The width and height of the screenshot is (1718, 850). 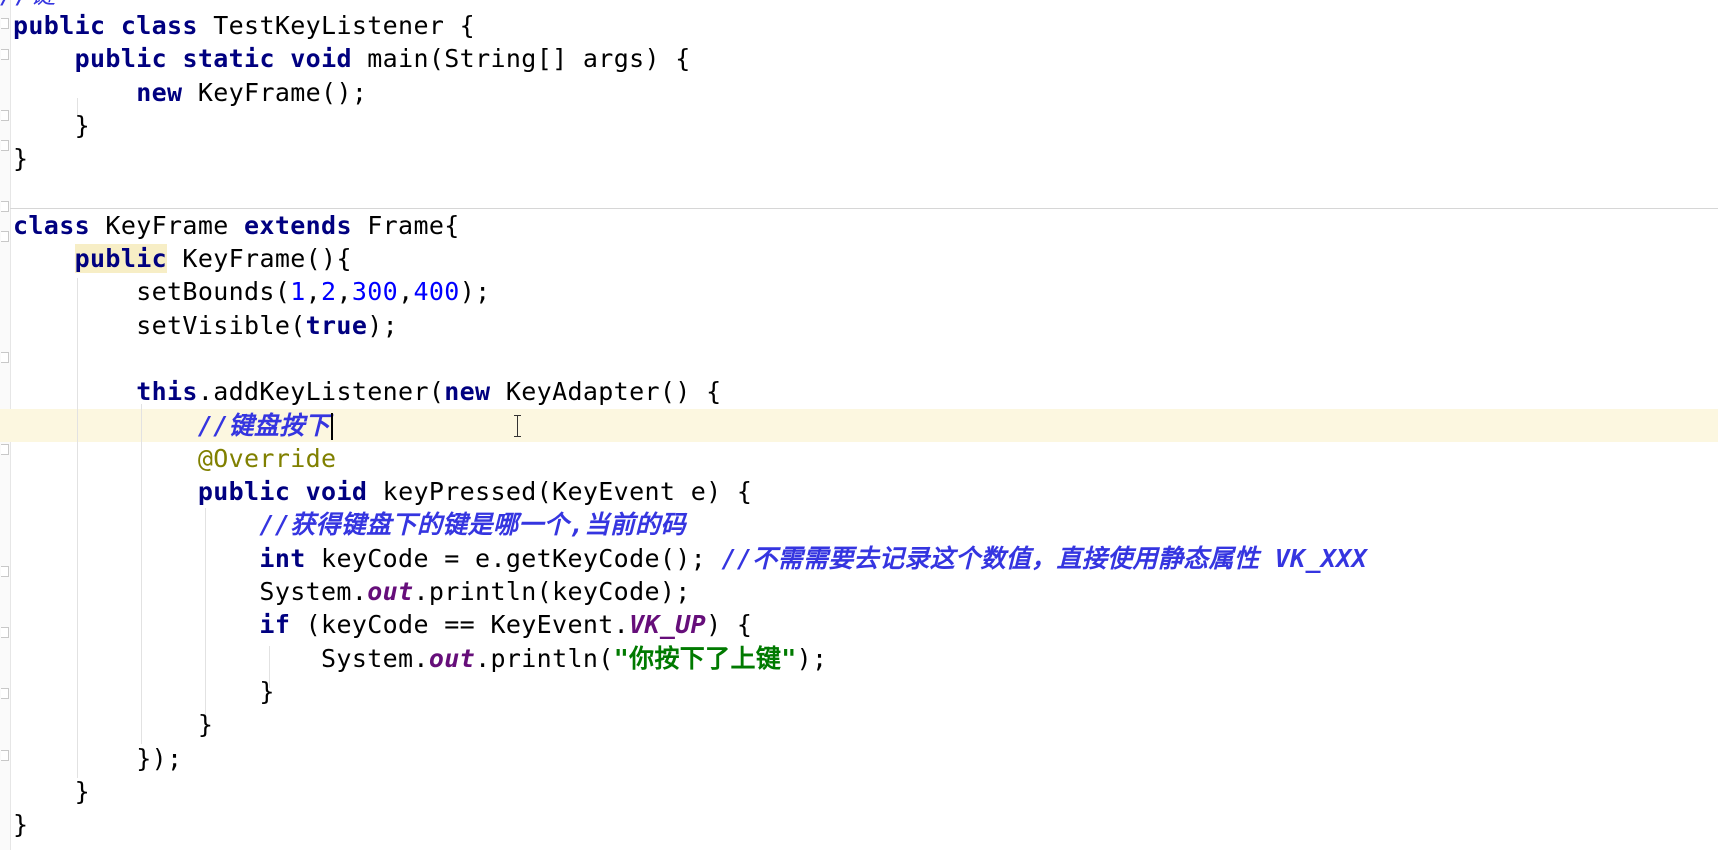 What do you see at coordinates (121, 259) in the screenshot?
I see `keyword-highlighted: public` at bounding box center [121, 259].